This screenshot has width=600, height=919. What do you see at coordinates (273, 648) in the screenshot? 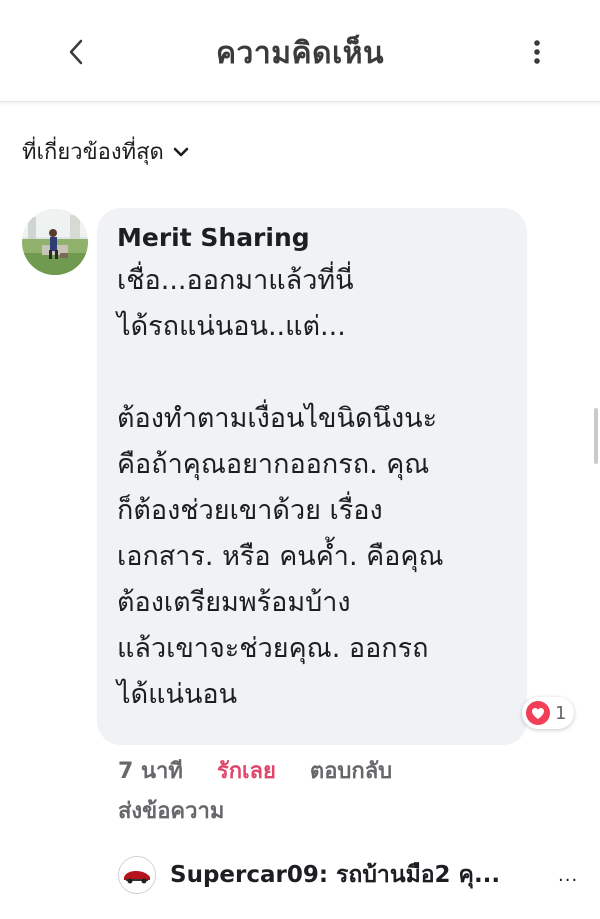
I see `comment-line: แล้วเขาจะช่วยคุณ. ออกรถ` at bounding box center [273, 648].